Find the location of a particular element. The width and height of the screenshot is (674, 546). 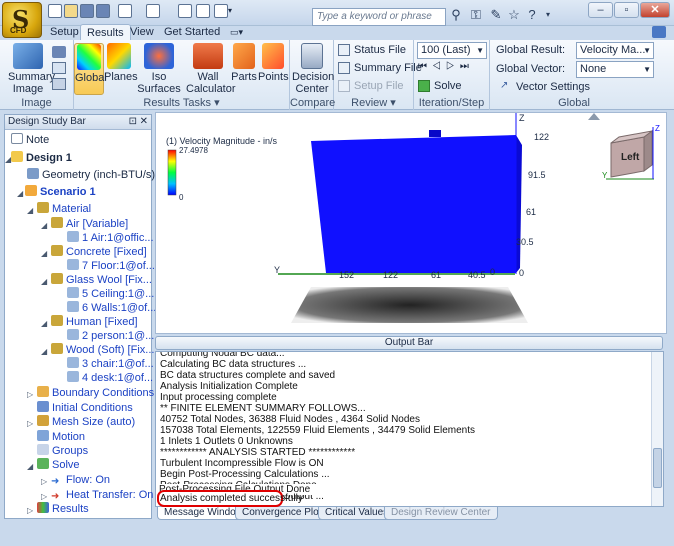

output-bar-header: Output Bar is located at coordinates (409, 343).